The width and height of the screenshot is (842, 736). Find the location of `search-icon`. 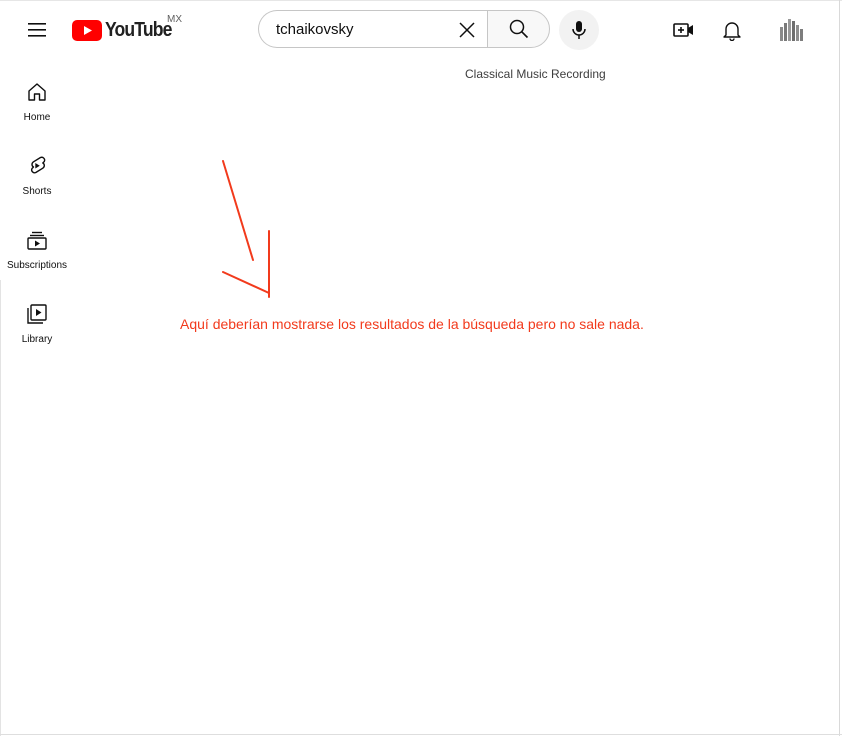

search-icon is located at coordinates (518, 29).